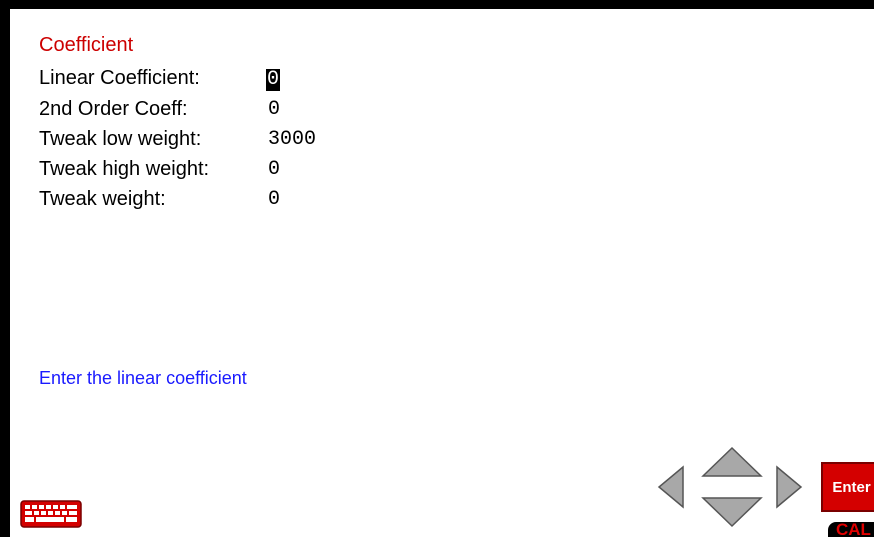  What do you see at coordinates (847, 487) in the screenshot?
I see `enter-button: Enter` at bounding box center [847, 487].